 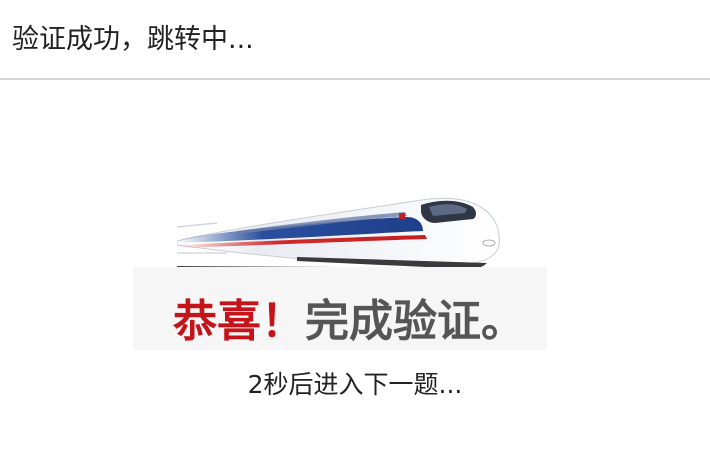 I want to click on congrats-text: 恭喜！, so click(x=239, y=321).